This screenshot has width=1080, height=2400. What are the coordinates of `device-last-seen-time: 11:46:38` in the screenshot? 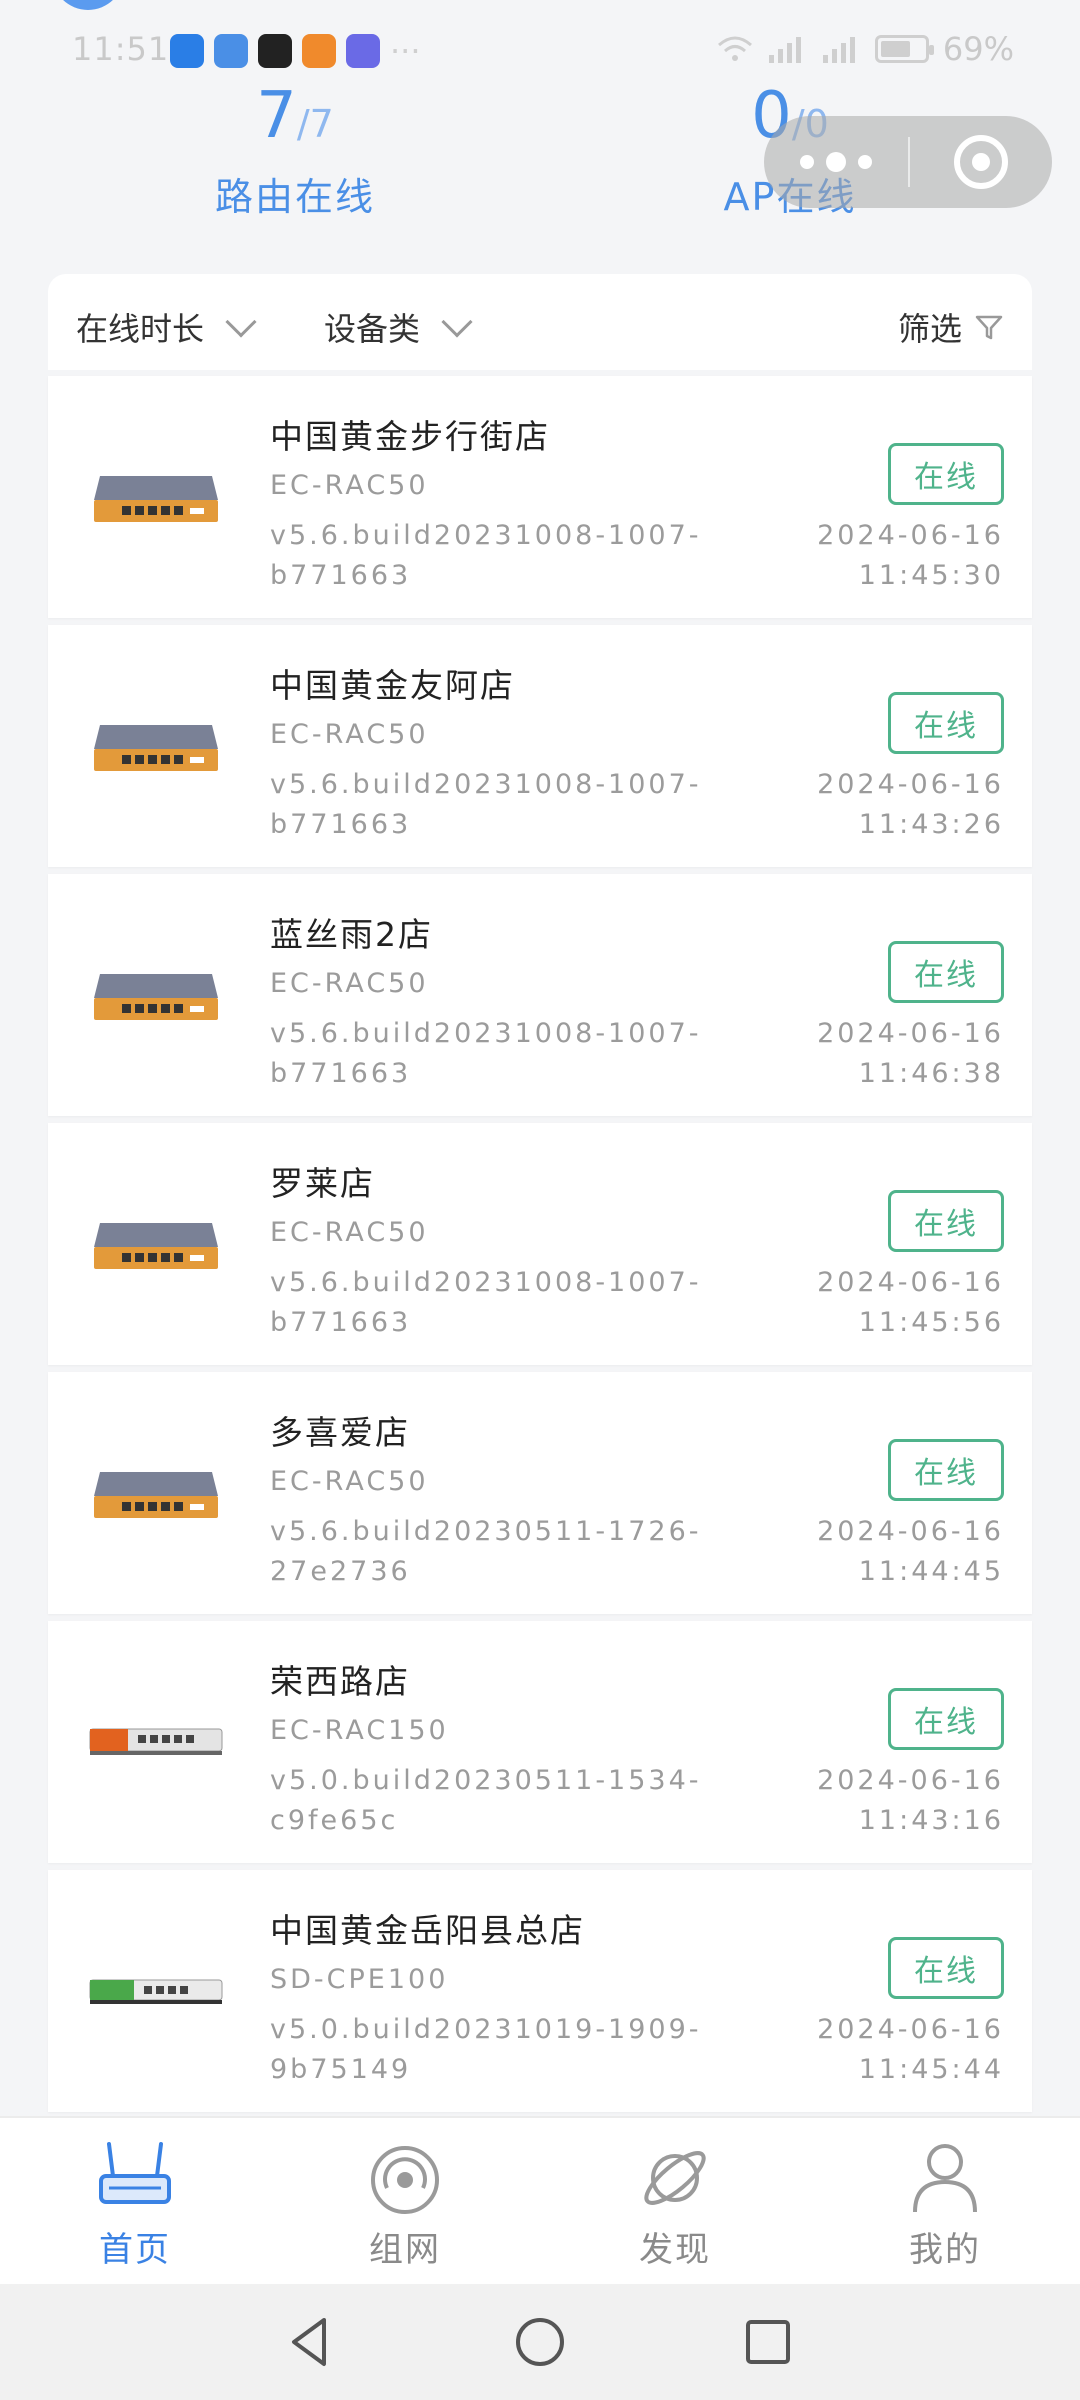 It's located at (931, 1073).